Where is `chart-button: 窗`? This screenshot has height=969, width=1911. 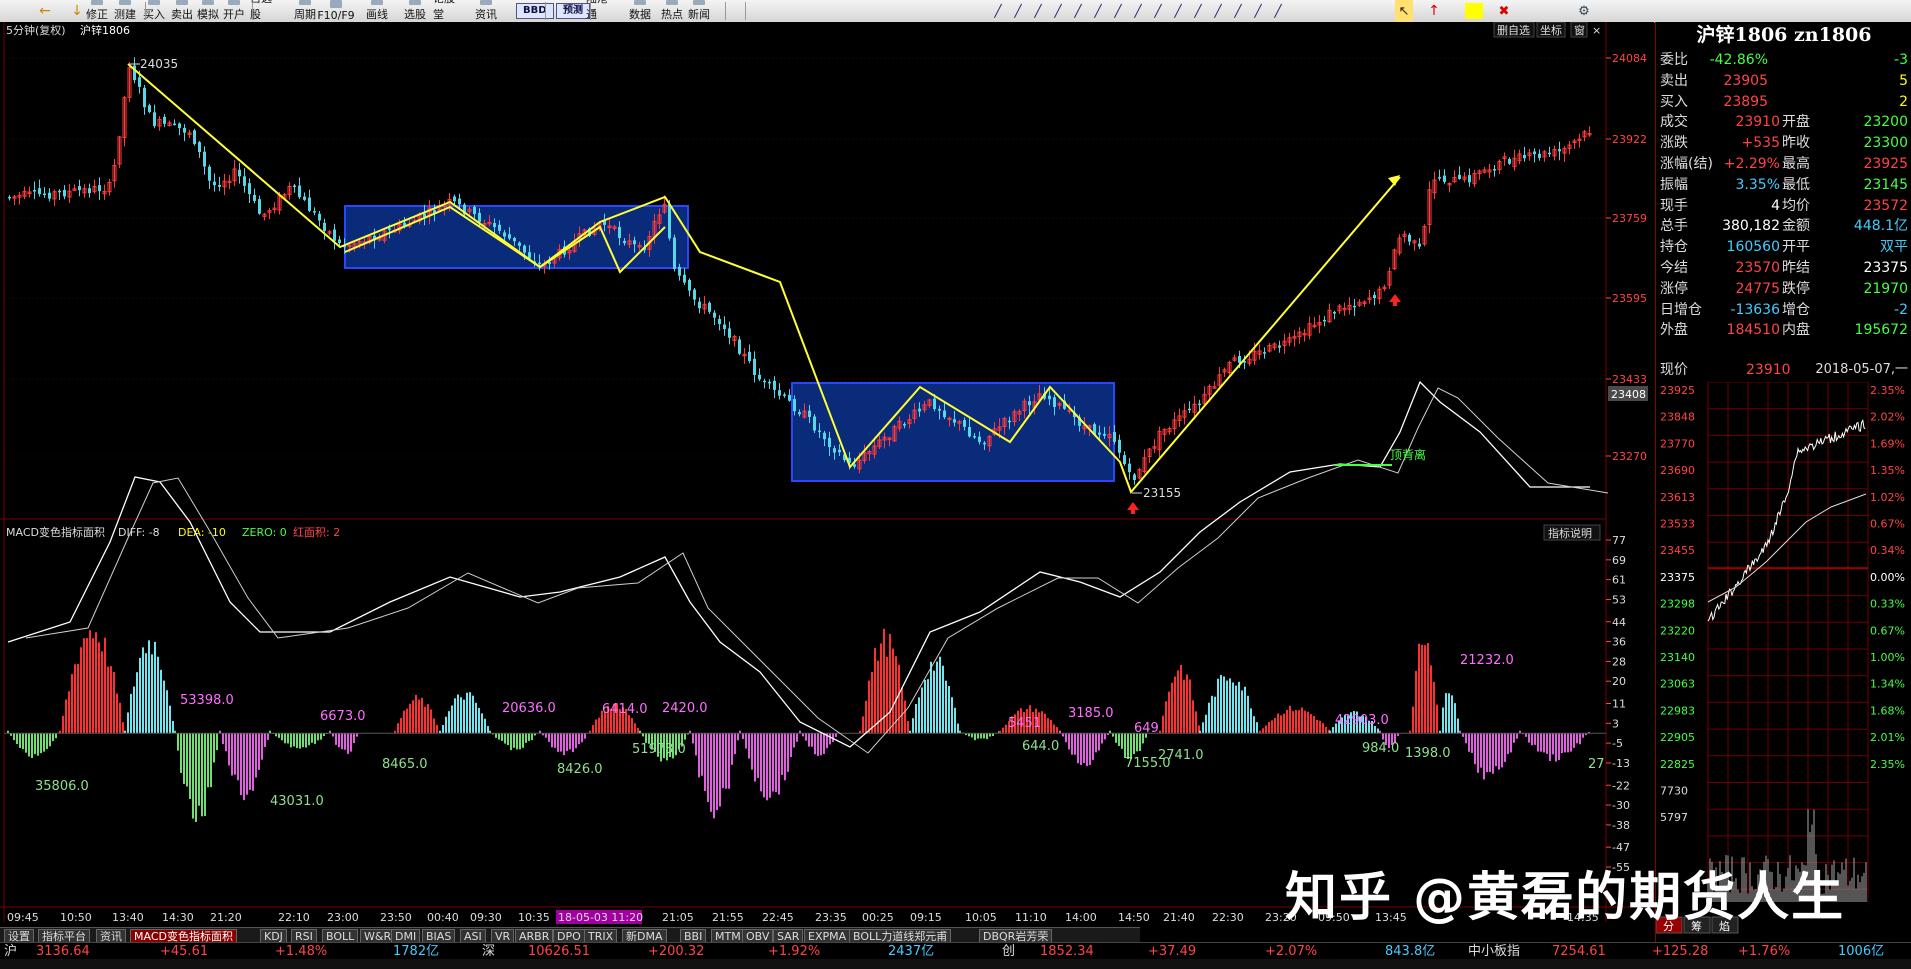 chart-button: 窗 is located at coordinates (1579, 30).